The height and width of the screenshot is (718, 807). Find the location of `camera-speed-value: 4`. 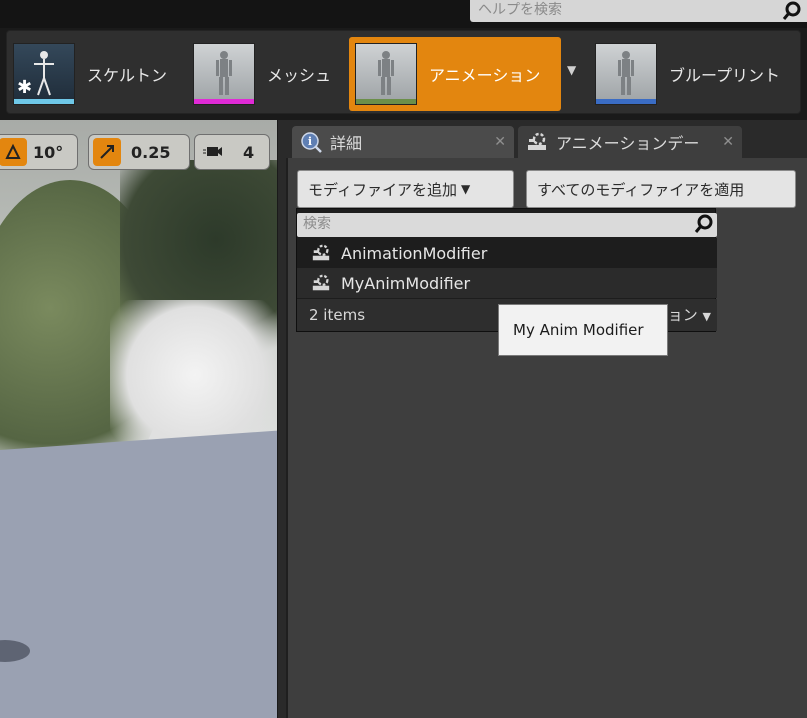

camera-speed-value: 4 is located at coordinates (248, 152).